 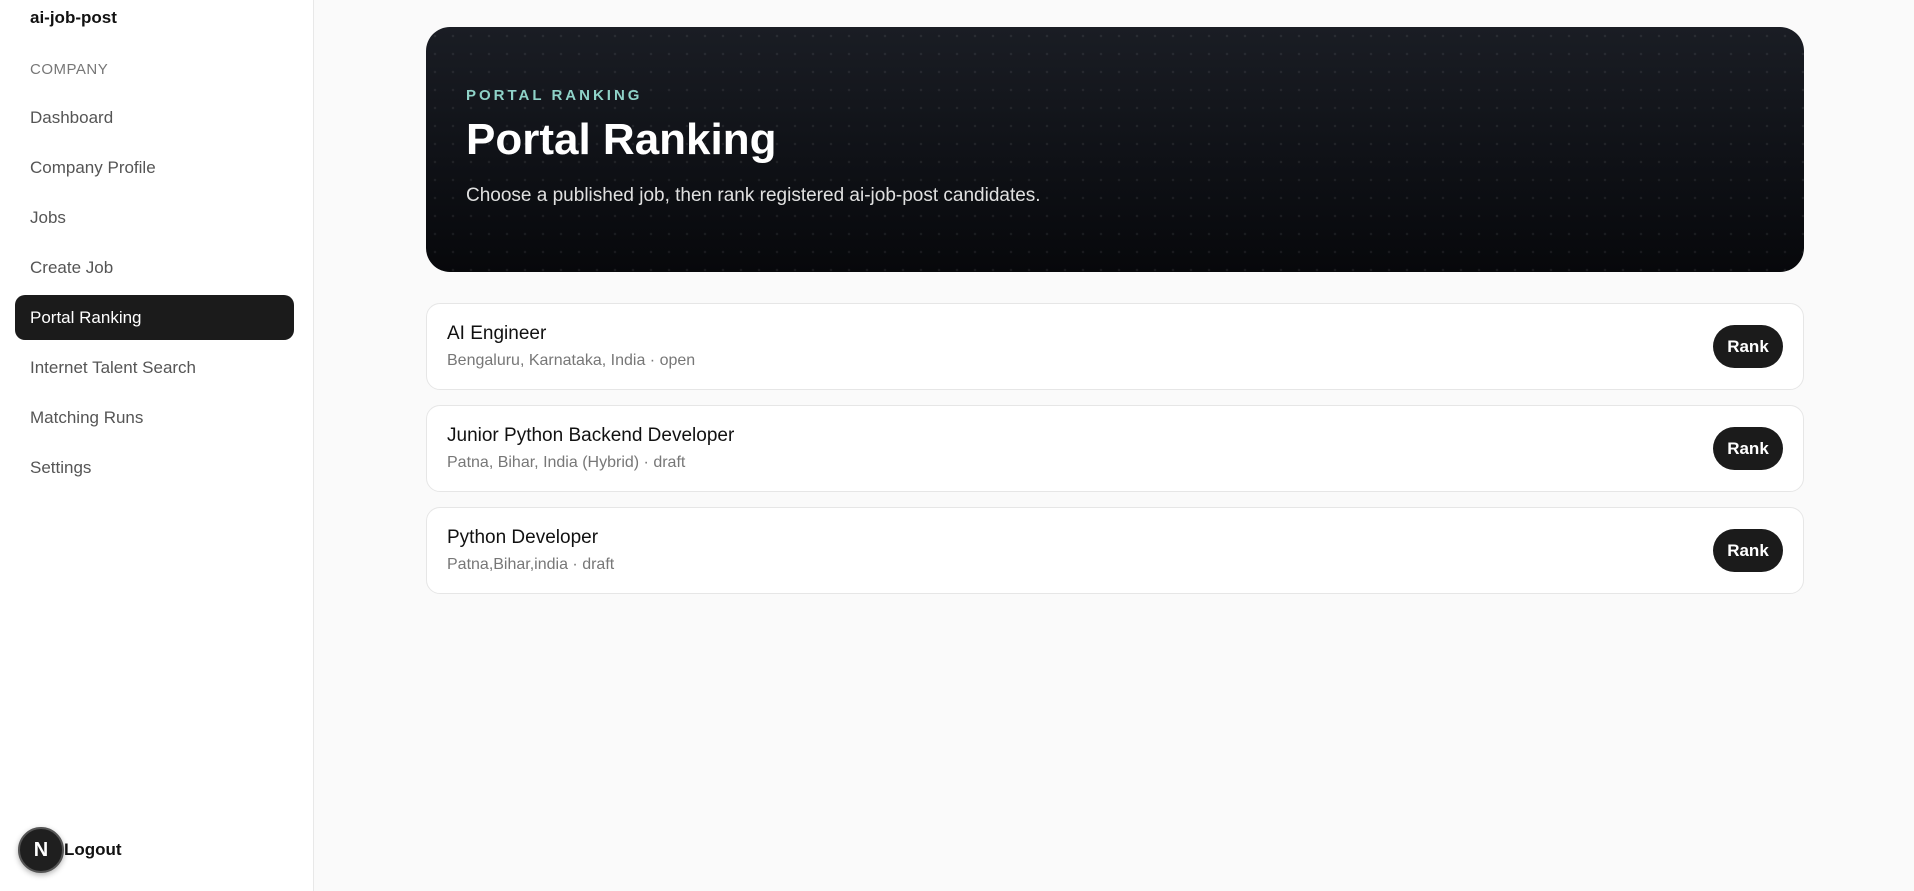 I want to click on sidebar-item-jobs: Jobs, so click(x=154, y=217).